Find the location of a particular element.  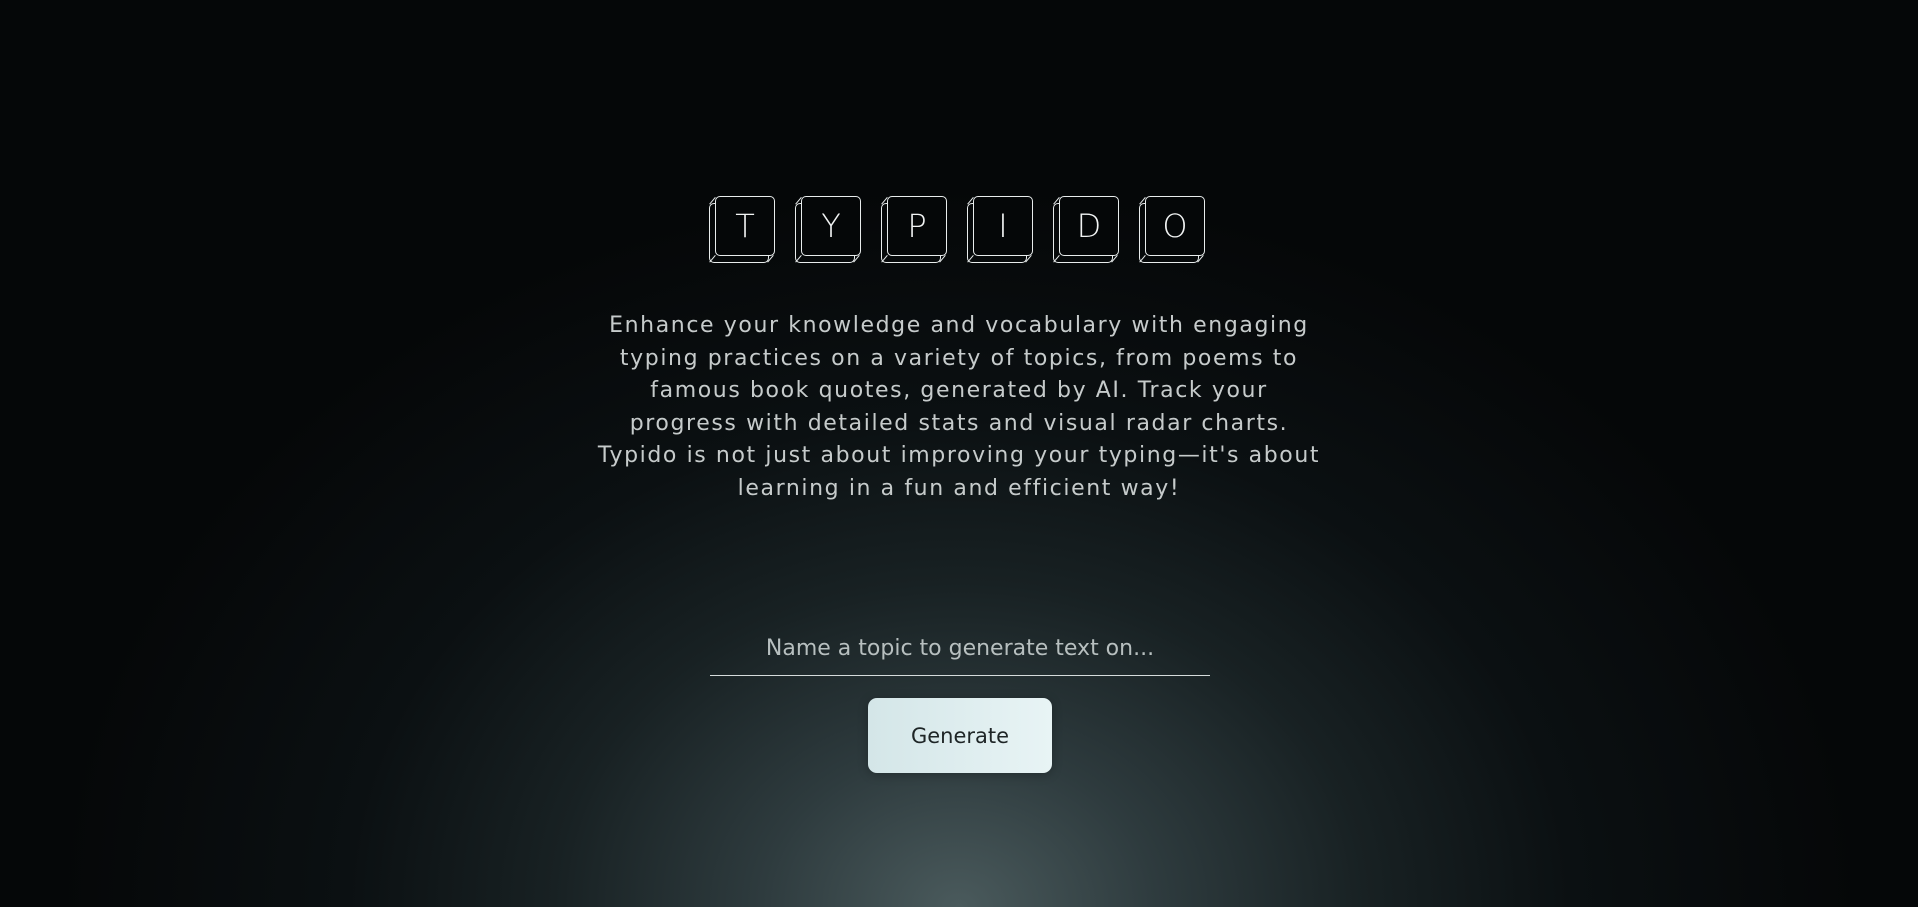

logo-letter: T is located at coordinates (745, 226).